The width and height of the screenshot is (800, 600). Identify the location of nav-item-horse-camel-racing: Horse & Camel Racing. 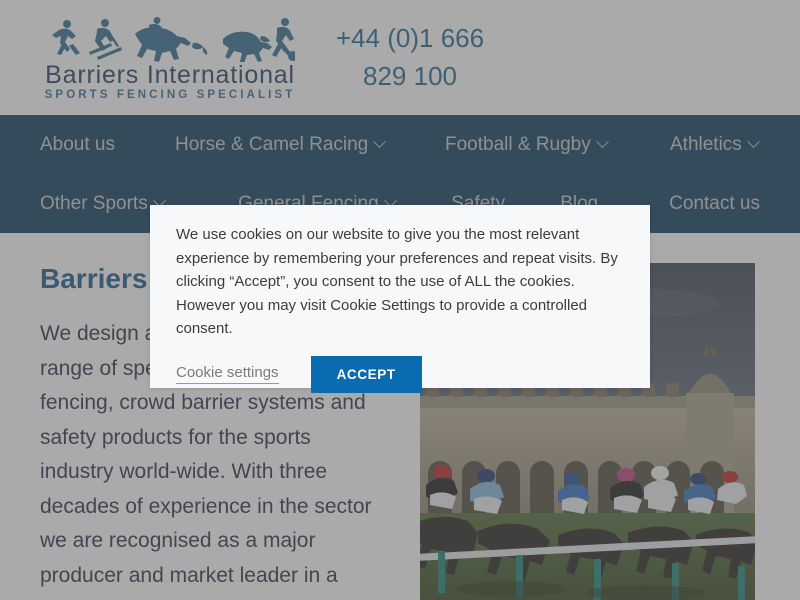
(310, 145).